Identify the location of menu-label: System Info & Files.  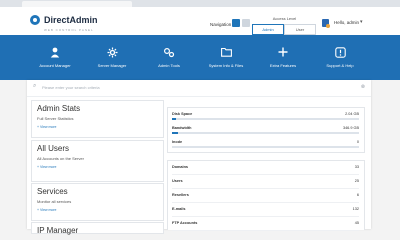
(226, 65).